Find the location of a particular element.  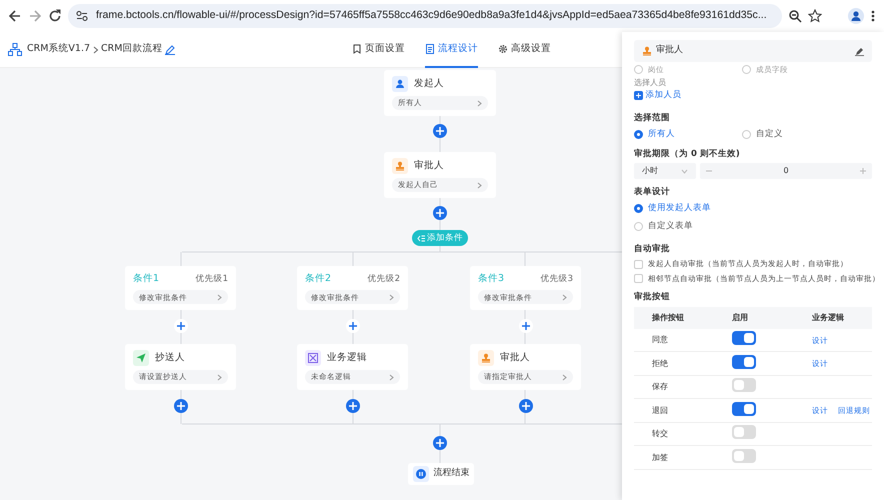

section-label: 审批按钮 is located at coordinates (652, 297).